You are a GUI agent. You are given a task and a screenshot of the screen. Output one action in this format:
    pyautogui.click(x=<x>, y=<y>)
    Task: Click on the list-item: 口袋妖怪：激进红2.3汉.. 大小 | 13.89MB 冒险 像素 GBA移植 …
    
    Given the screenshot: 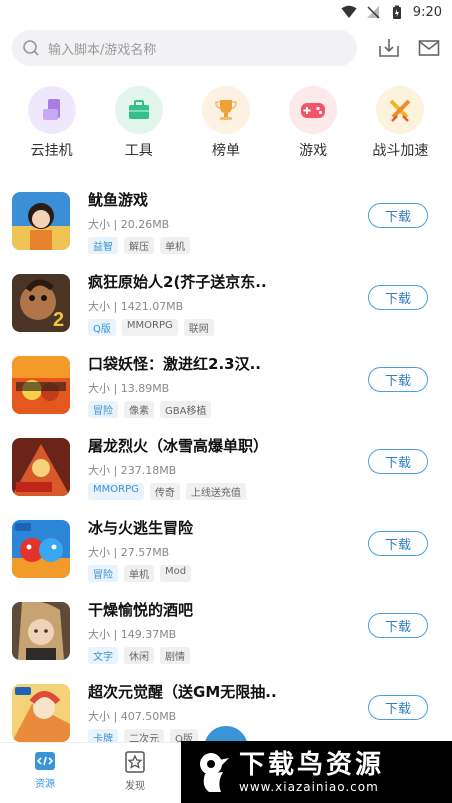 What is the action you would take?
    pyautogui.click(x=226, y=385)
    